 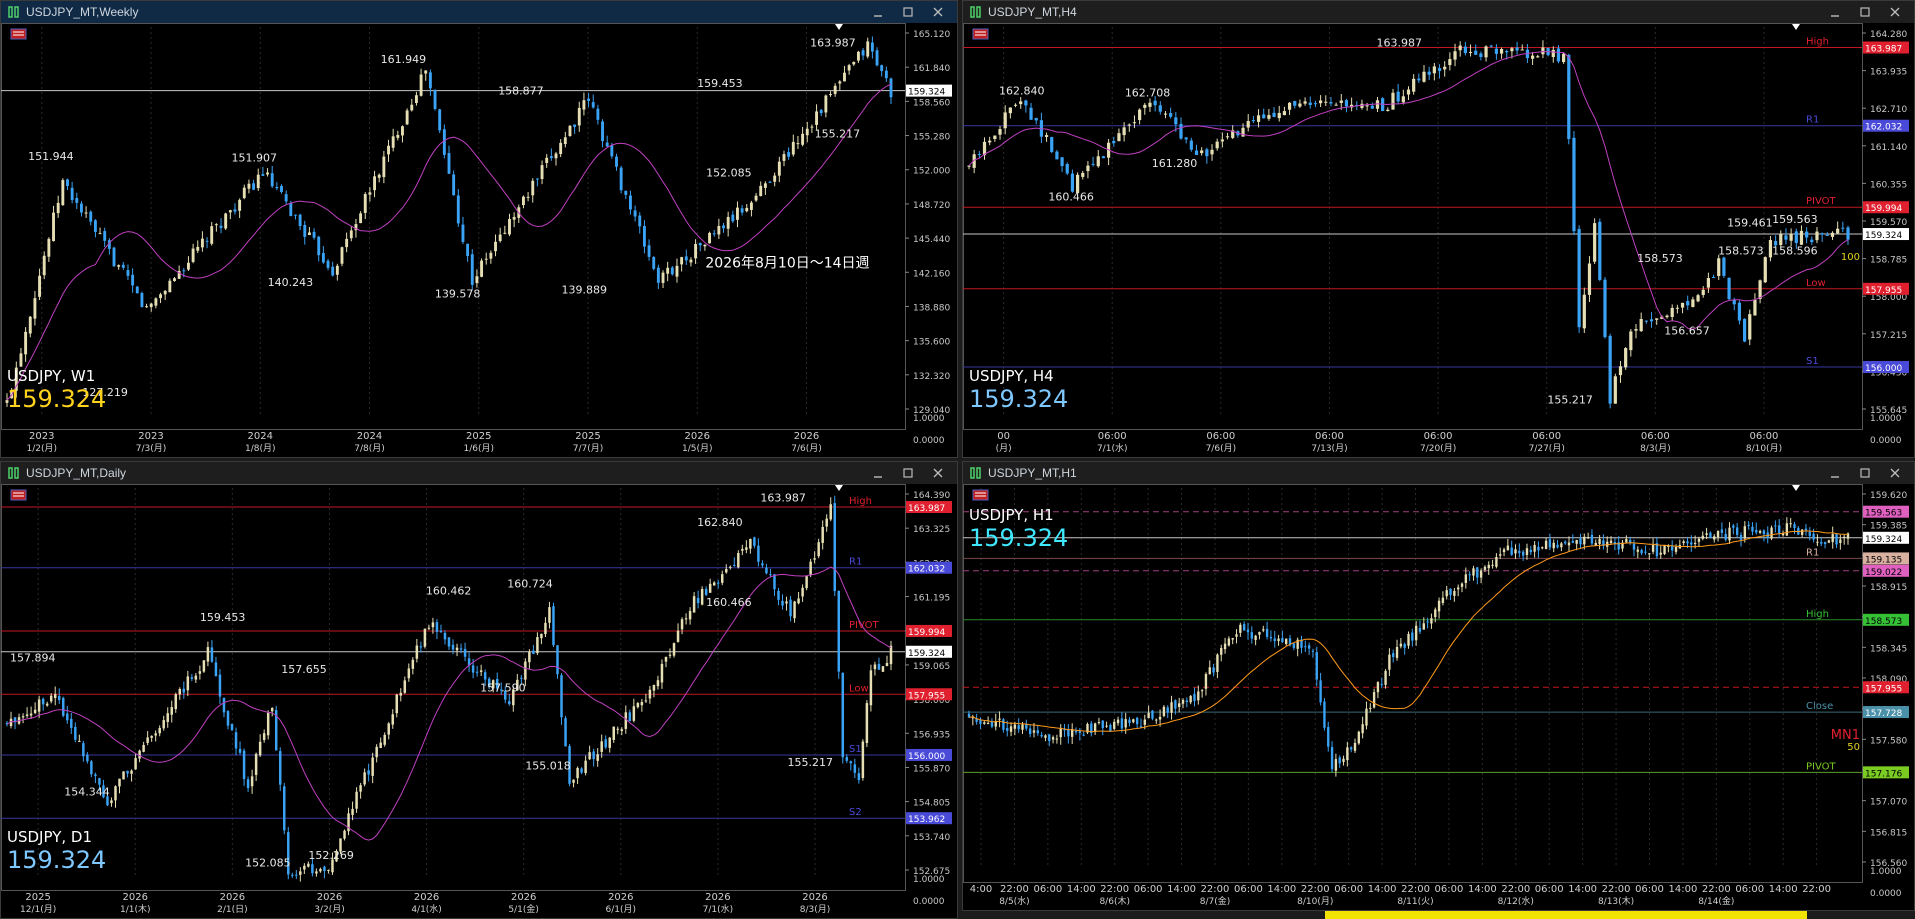 I want to click on level-name-label: Close, so click(x=1819, y=706).